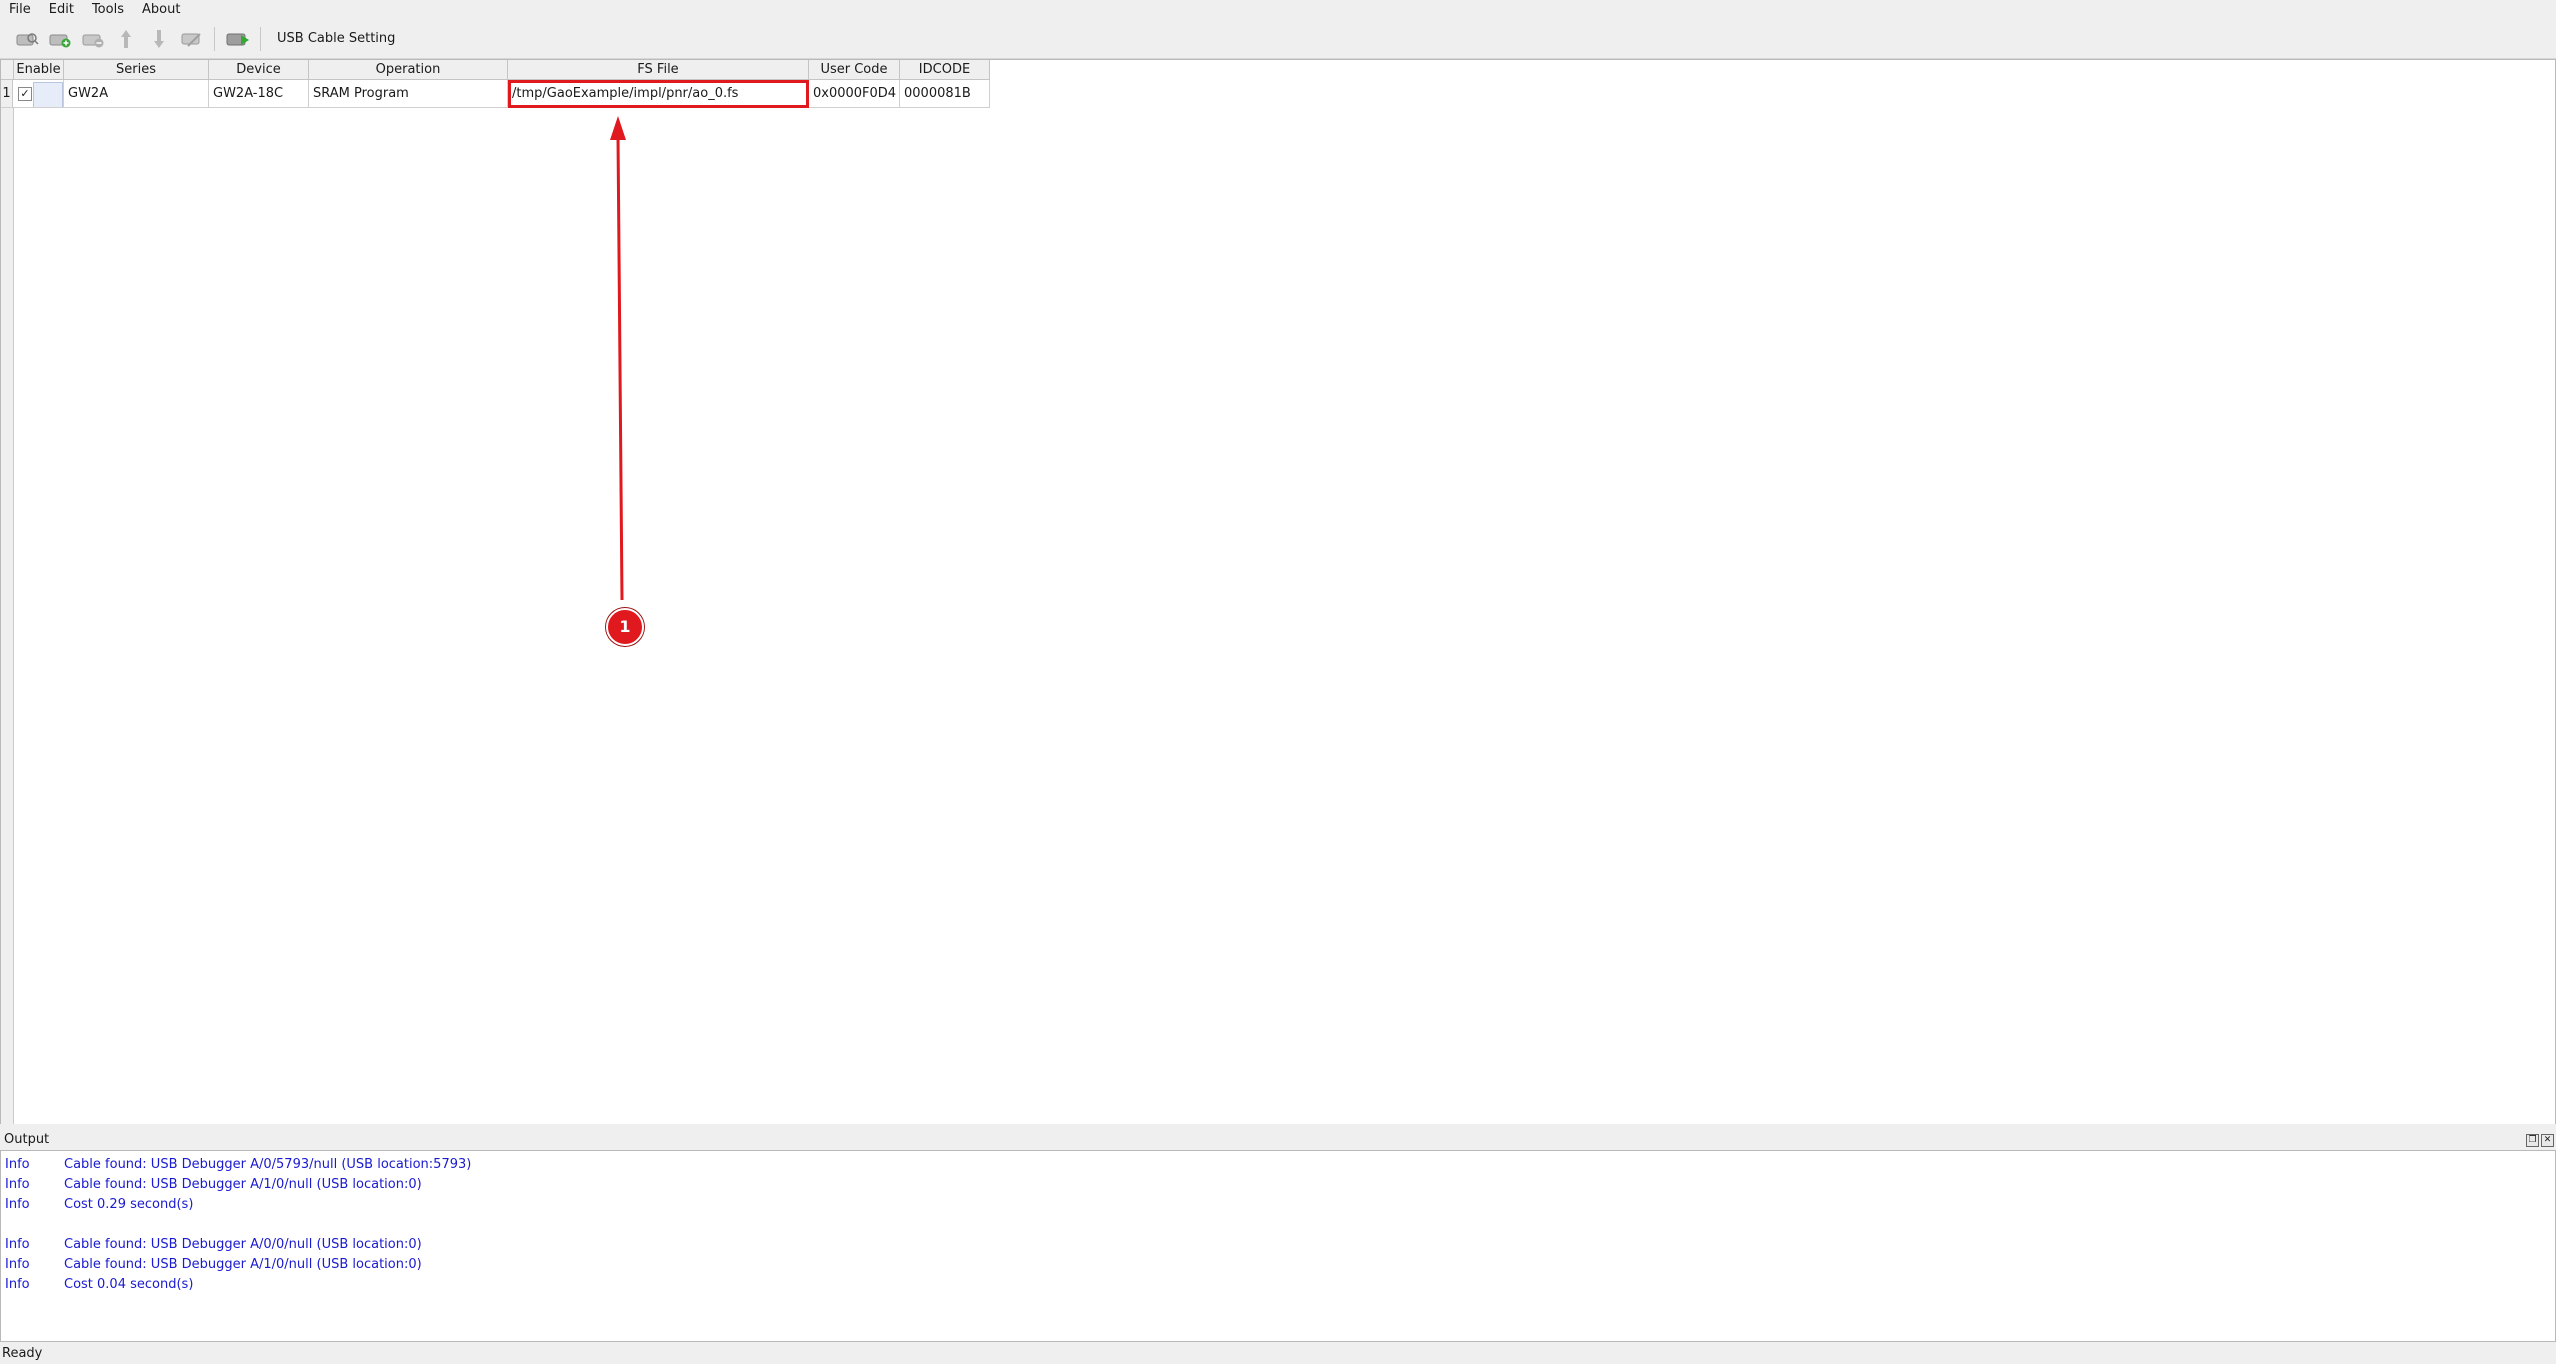  Describe the element at coordinates (92, 38) in the screenshot. I see `remove-device-icon` at that location.